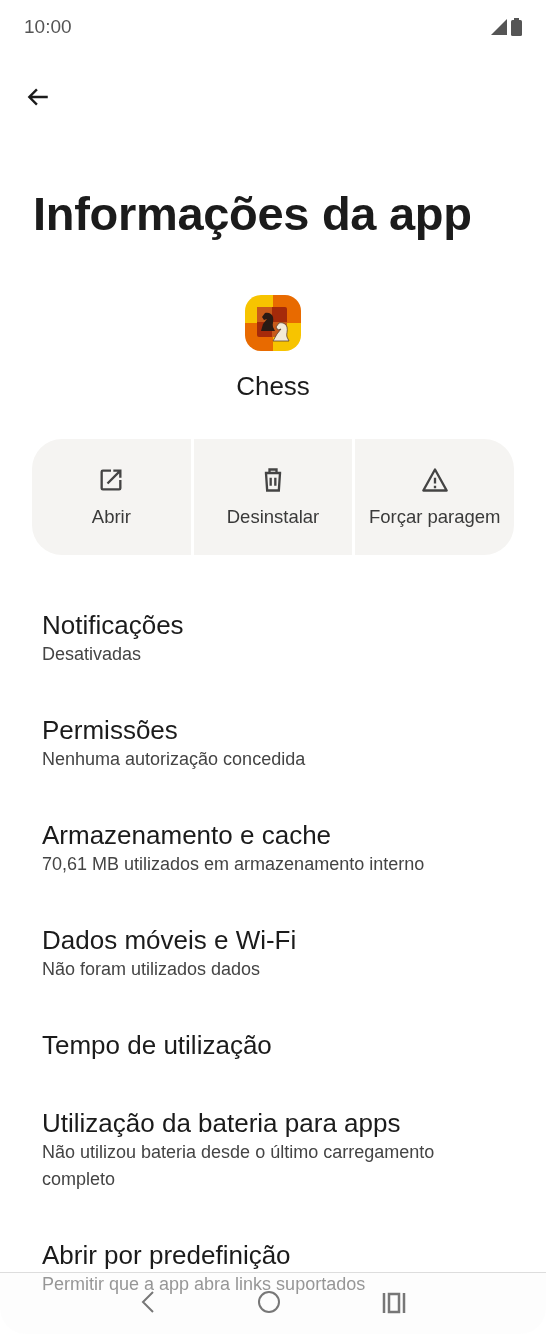 Image resolution: width=546 pixels, height=1334 pixels. I want to click on action-button: Abrir, so click(111, 497).